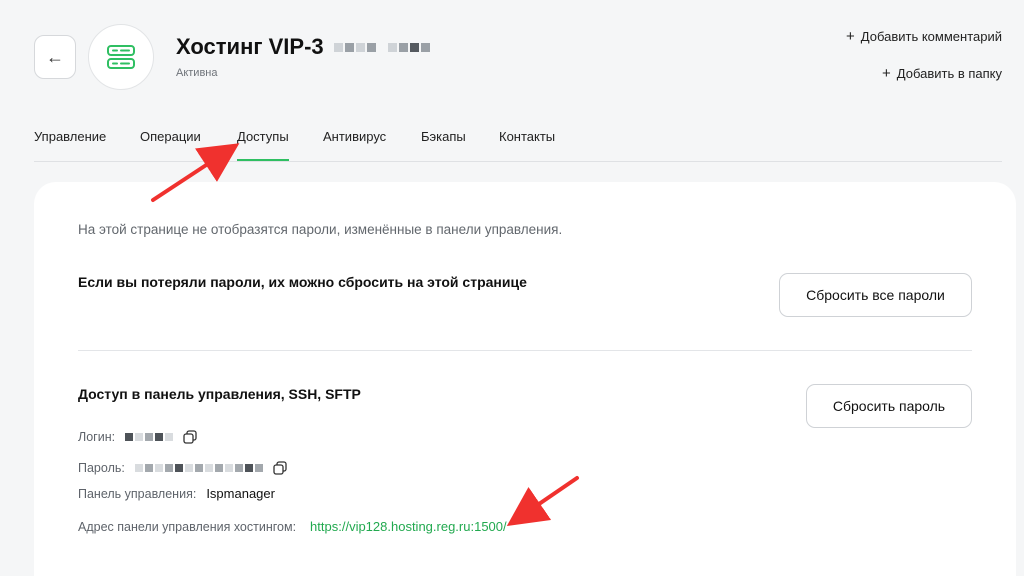 Image resolution: width=1024 pixels, height=576 pixels. What do you see at coordinates (170, 136) in the screenshot?
I see `tab-operations: Операции` at bounding box center [170, 136].